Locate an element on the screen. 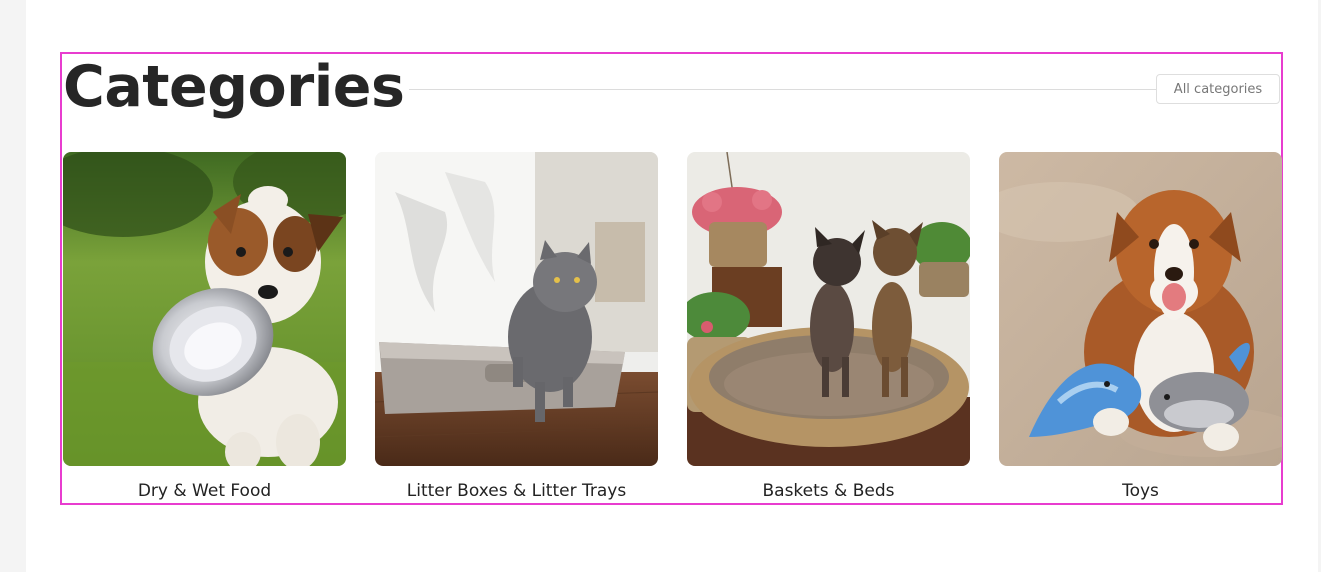  dog-with-food-bowl-photo is located at coordinates (204, 309).